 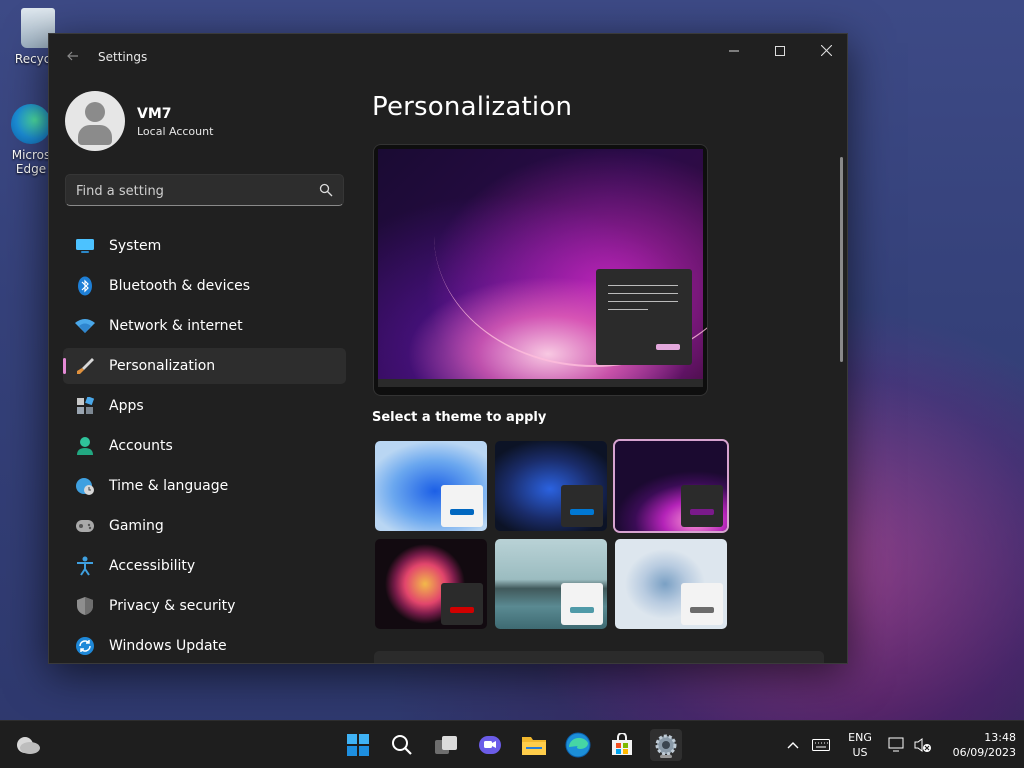 I want to click on preview-window, so click(x=644, y=317).